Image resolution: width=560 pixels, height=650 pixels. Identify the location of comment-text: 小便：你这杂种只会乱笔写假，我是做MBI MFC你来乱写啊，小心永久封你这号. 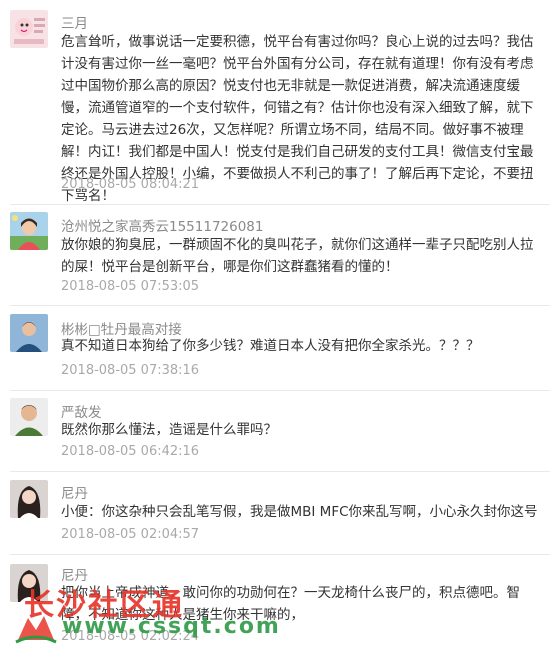
(299, 512).